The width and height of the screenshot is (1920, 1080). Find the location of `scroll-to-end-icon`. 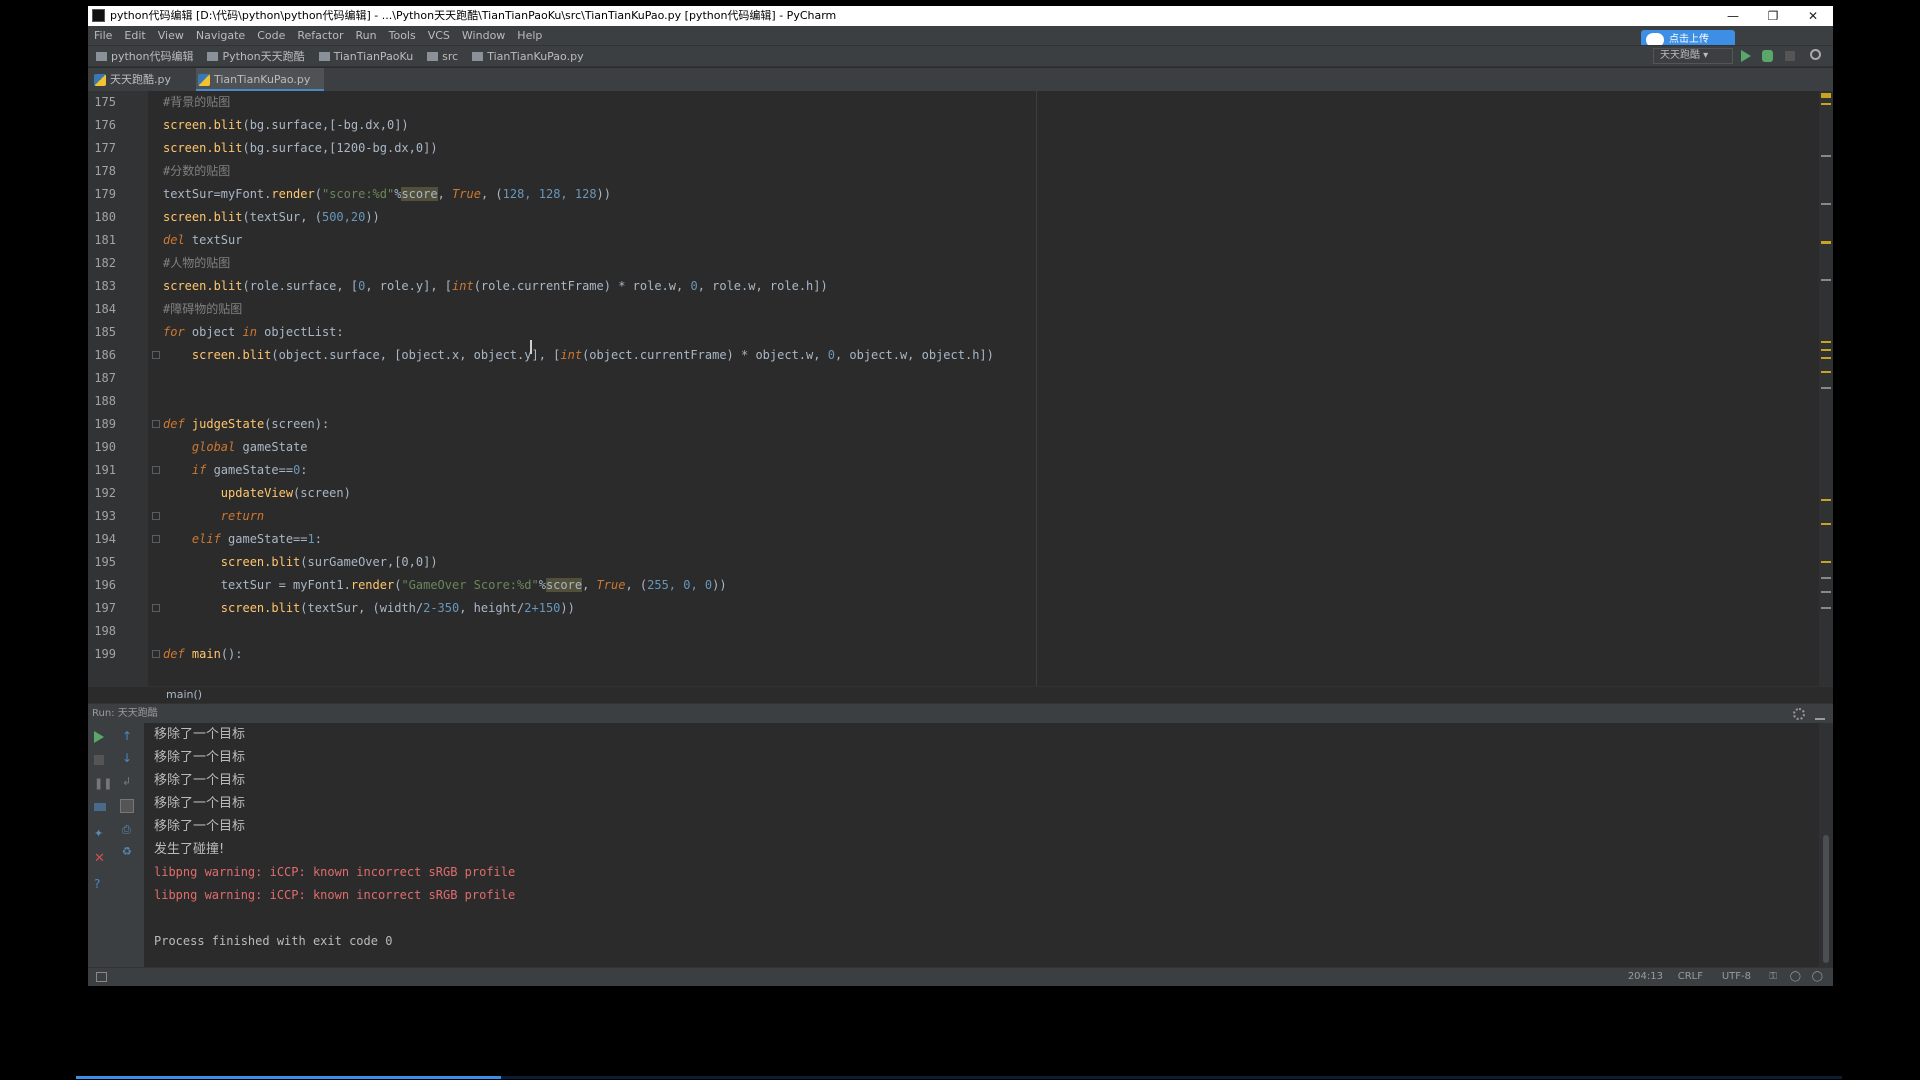

scroll-to-end-icon is located at coordinates (127, 806).